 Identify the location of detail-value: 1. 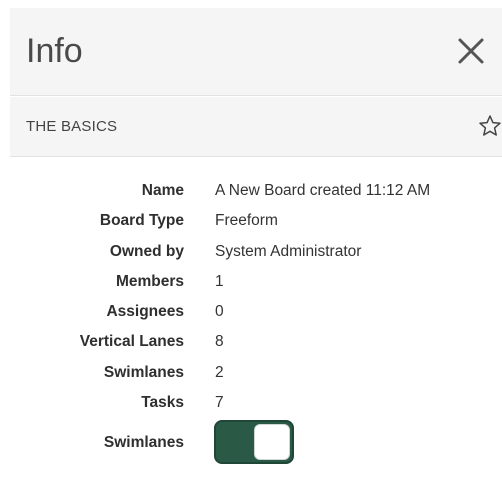
(219, 281).